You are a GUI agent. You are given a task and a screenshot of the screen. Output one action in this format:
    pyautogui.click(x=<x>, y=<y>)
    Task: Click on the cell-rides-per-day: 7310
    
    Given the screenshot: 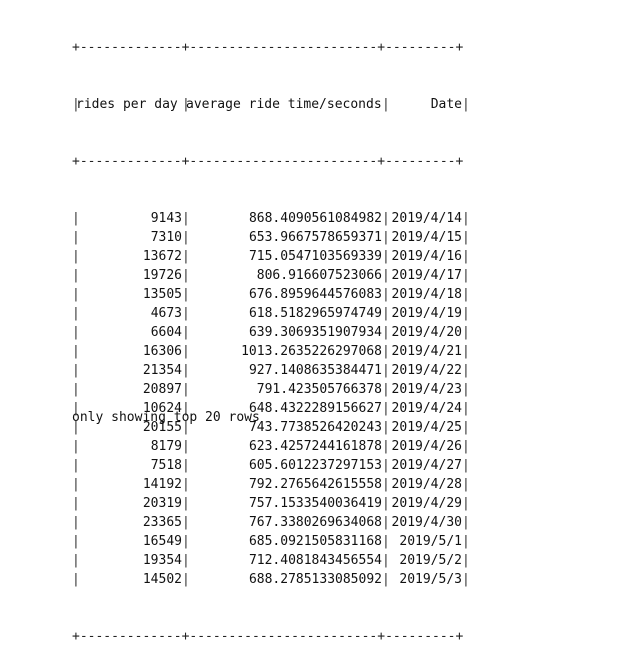 What is the action you would take?
    pyautogui.click(x=166, y=237)
    